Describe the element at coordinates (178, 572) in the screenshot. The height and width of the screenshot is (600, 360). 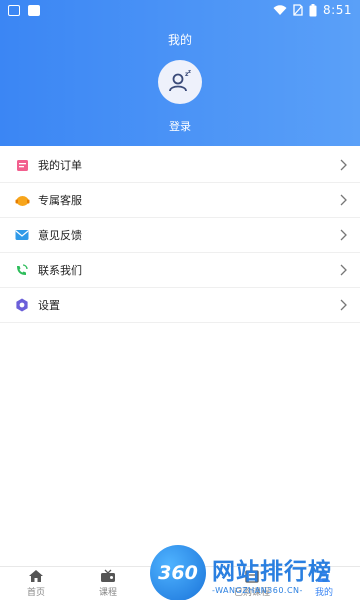
I see `watermark-logo: 360` at that location.